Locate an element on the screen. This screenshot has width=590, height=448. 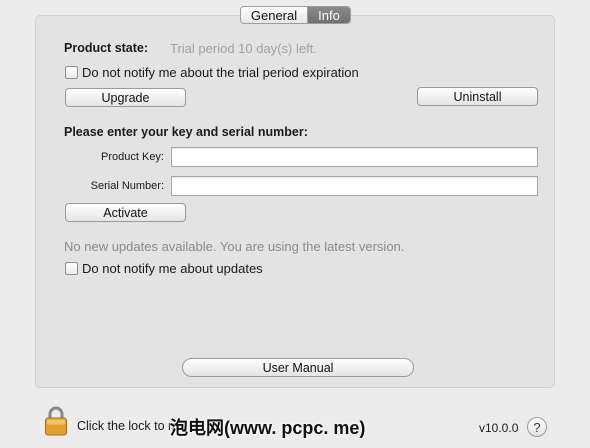
product-state-label: Product state: is located at coordinates (106, 48).